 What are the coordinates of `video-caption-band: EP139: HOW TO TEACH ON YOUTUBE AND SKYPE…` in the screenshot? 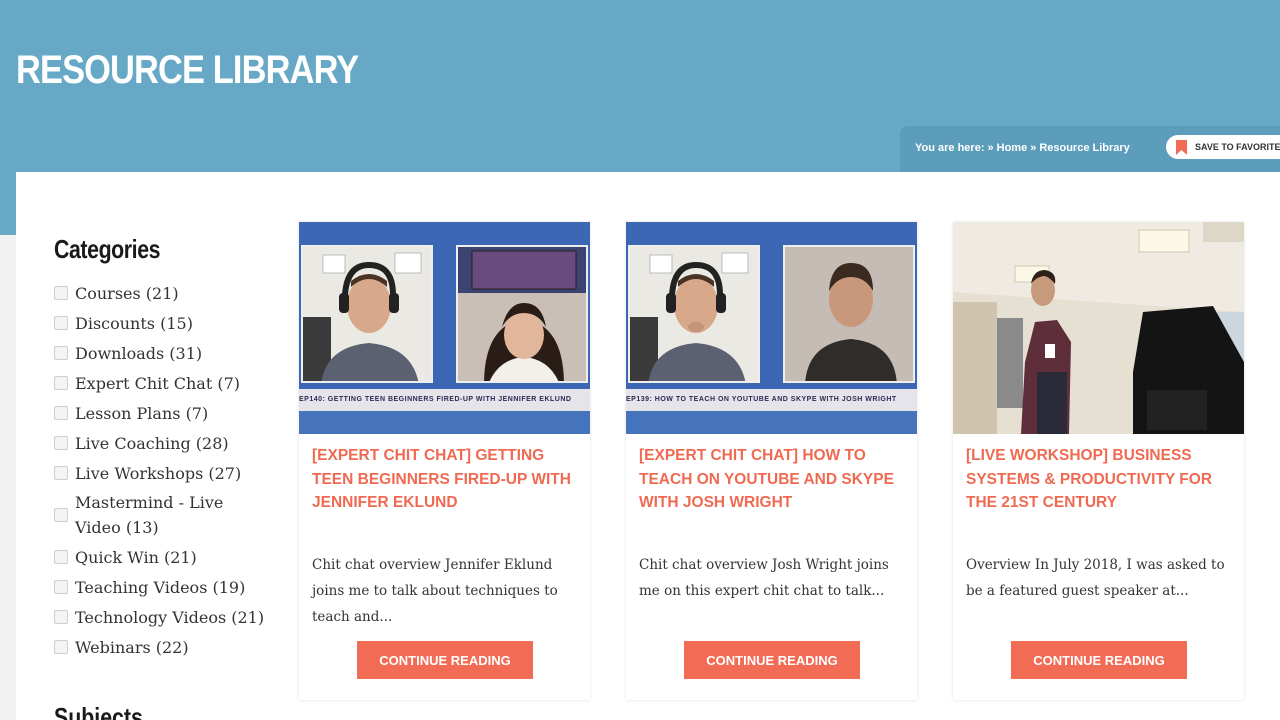 It's located at (771, 400).